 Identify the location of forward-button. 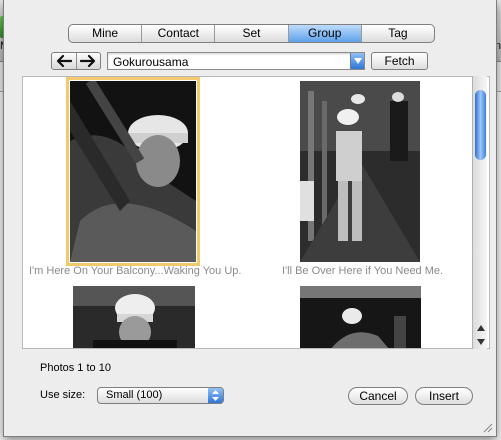
(89, 61).